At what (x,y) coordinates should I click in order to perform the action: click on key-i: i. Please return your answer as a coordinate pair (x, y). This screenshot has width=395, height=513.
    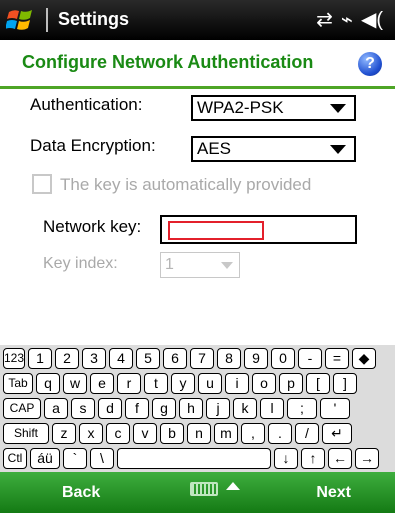
    Looking at the image, I should click on (237, 383).